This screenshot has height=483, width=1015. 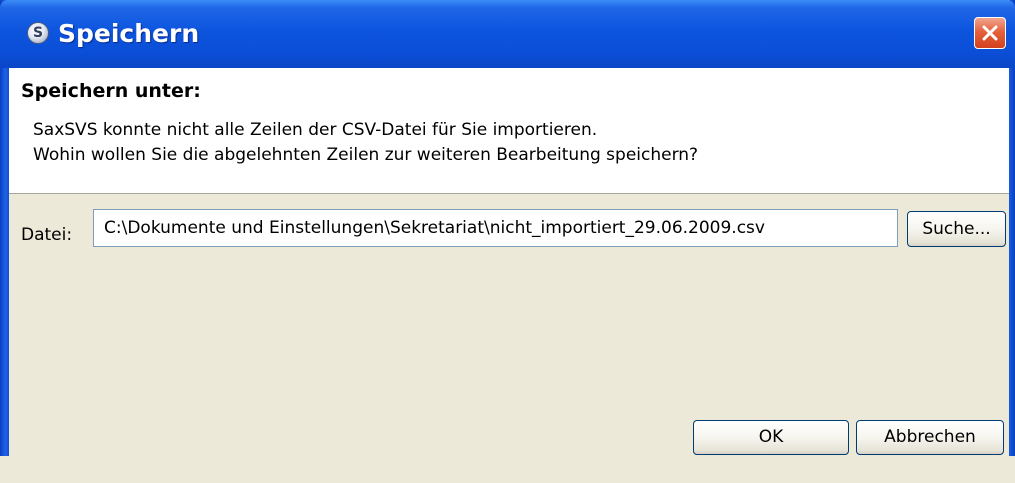 What do you see at coordinates (1012, 241) in the screenshot?
I see `window-frame-right` at bounding box center [1012, 241].